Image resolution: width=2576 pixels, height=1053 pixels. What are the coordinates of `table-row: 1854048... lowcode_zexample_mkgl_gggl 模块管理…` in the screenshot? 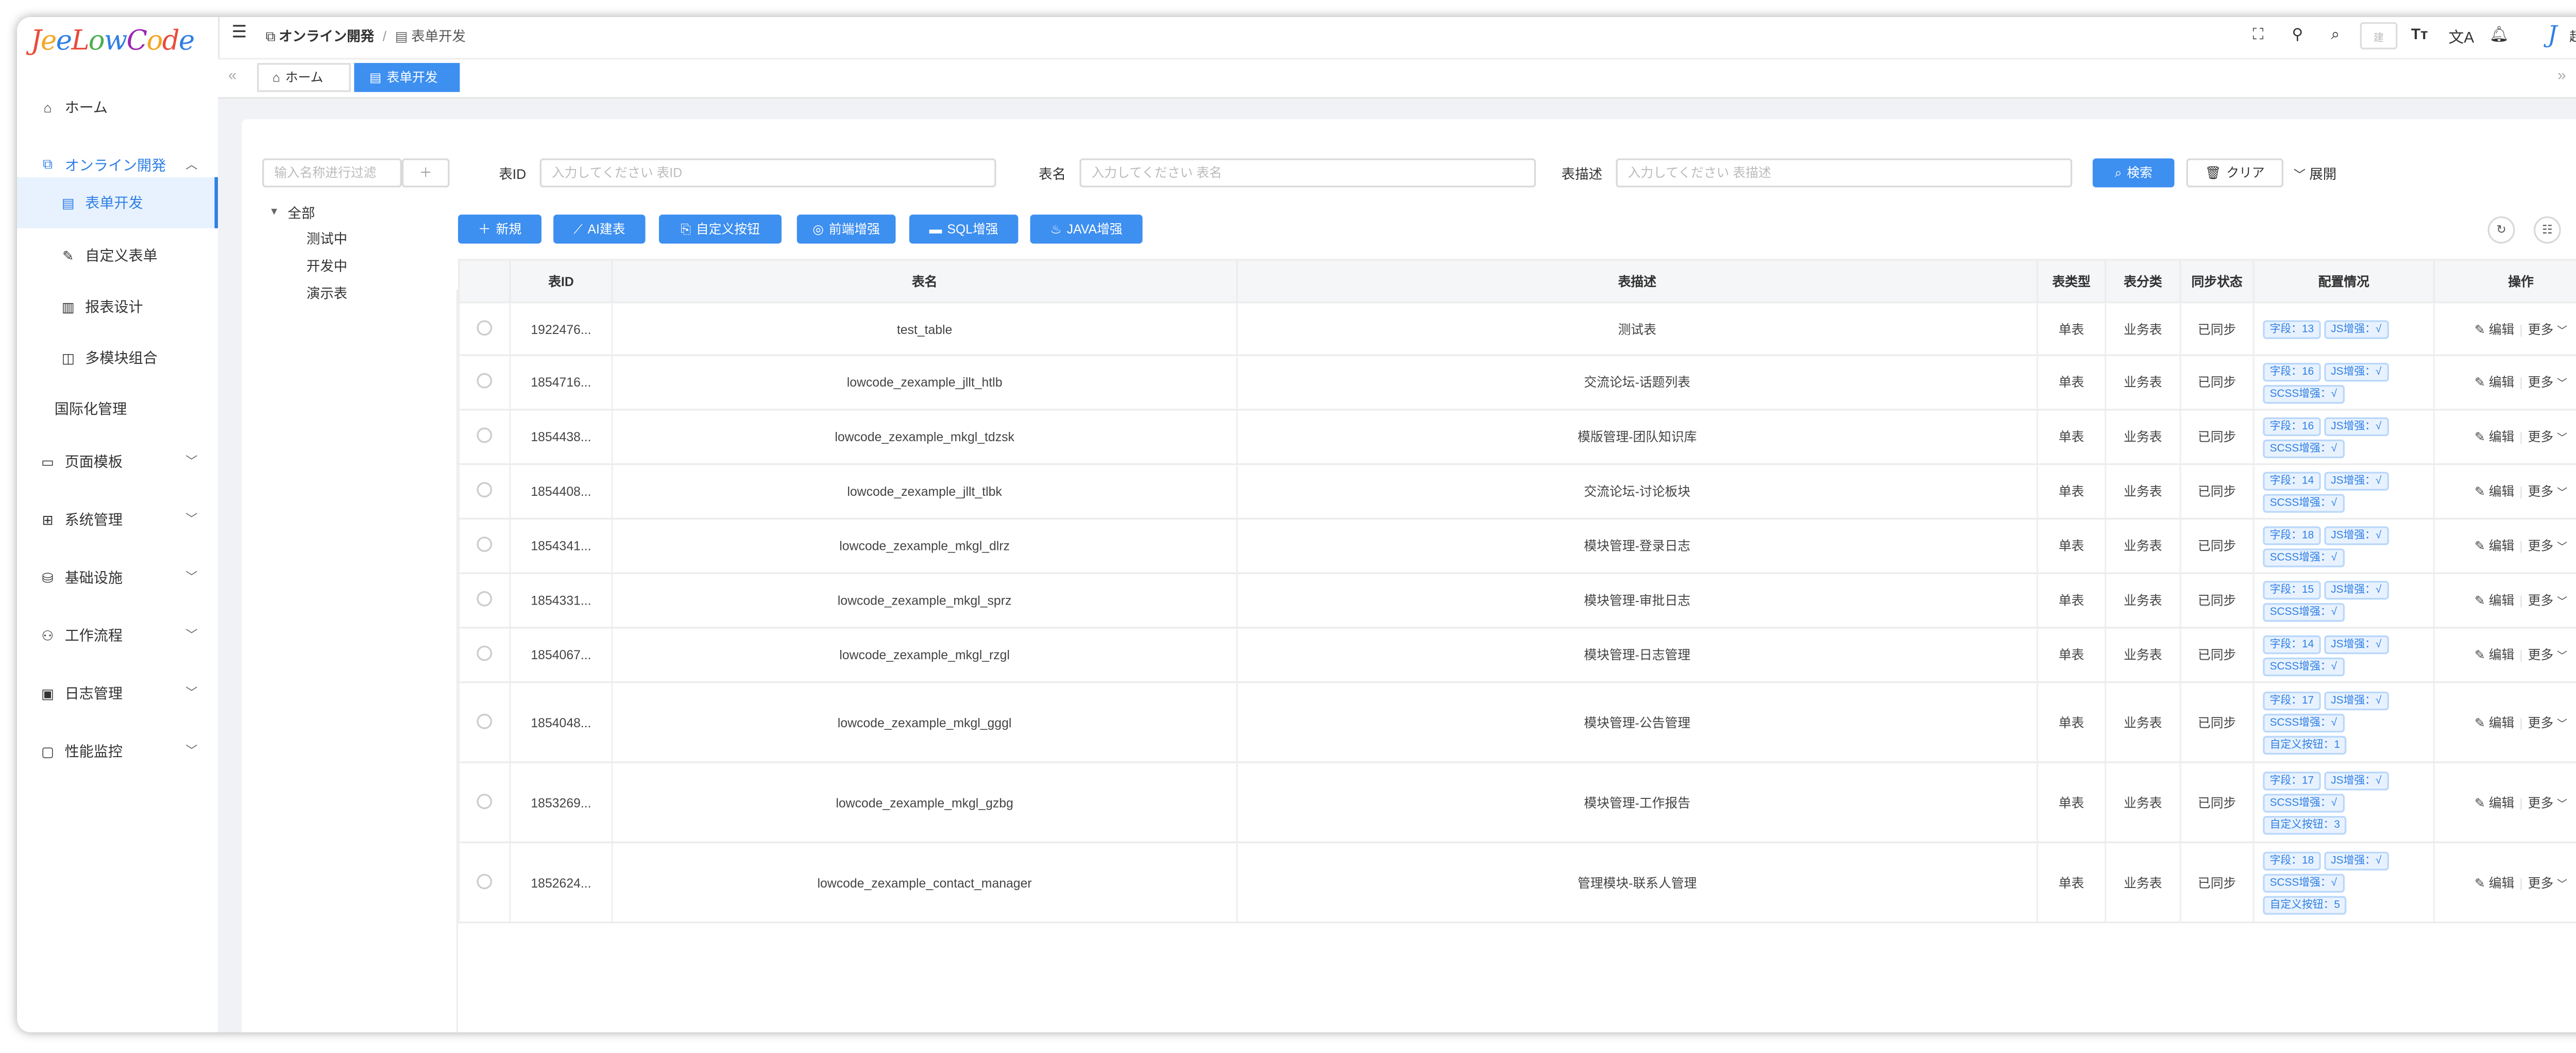 It's located at (1517, 722).